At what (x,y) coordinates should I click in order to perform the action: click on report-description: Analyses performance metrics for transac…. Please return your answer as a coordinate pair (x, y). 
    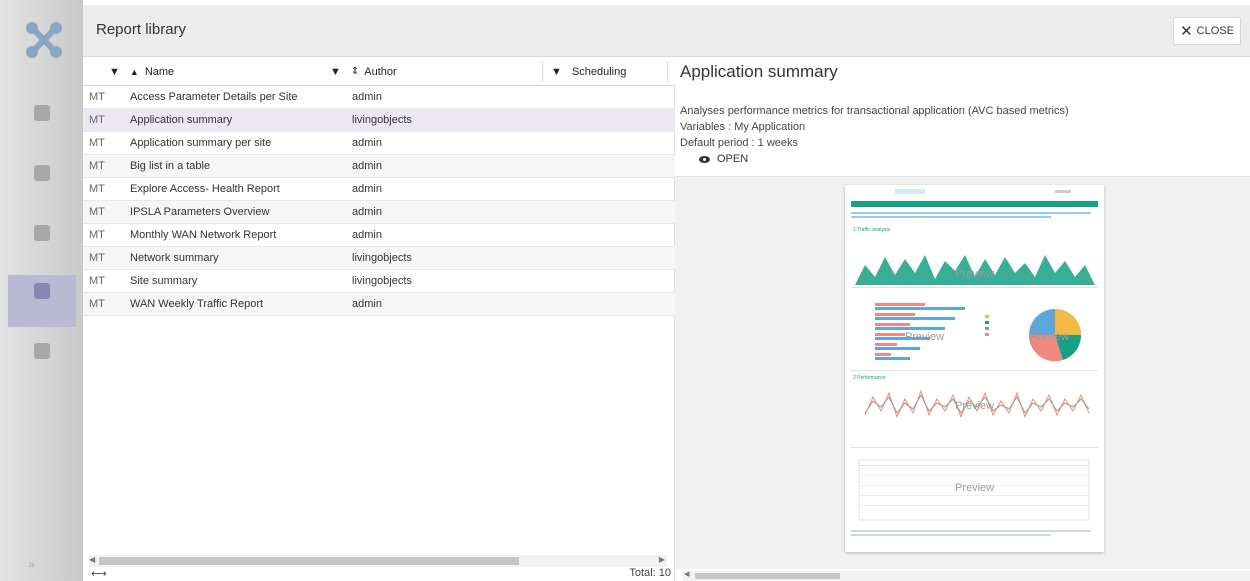
    Looking at the image, I should click on (874, 111).